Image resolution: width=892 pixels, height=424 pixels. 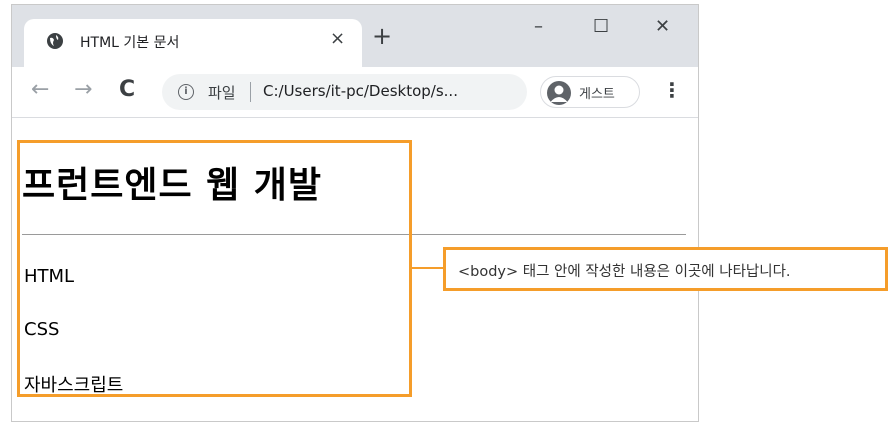 I want to click on callout-text: <body> 태그 안에 작성한 내용은 이곳에 나타납니다., so click(x=624, y=272).